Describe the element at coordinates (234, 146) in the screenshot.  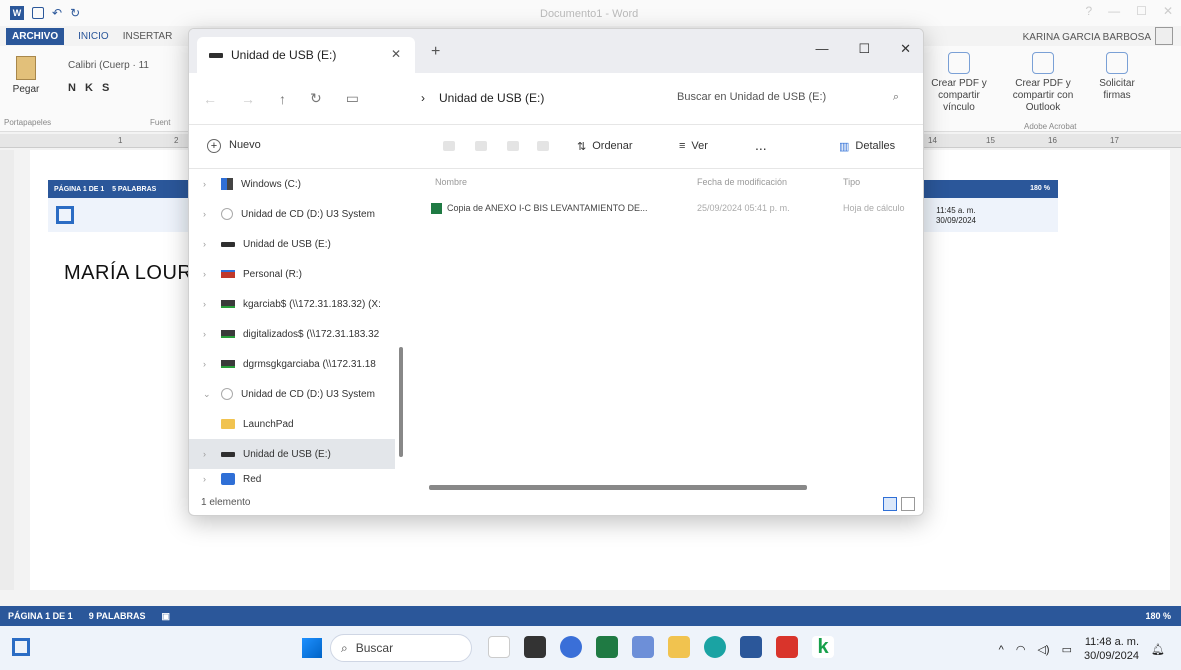
I see `new-button: + Nuevo` at that location.